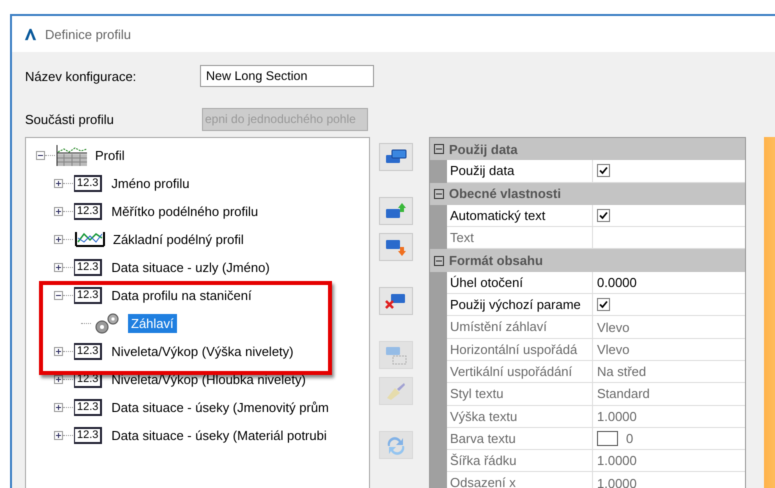 This screenshot has width=775, height=488. I want to click on section-header: Použij data, so click(483, 149).